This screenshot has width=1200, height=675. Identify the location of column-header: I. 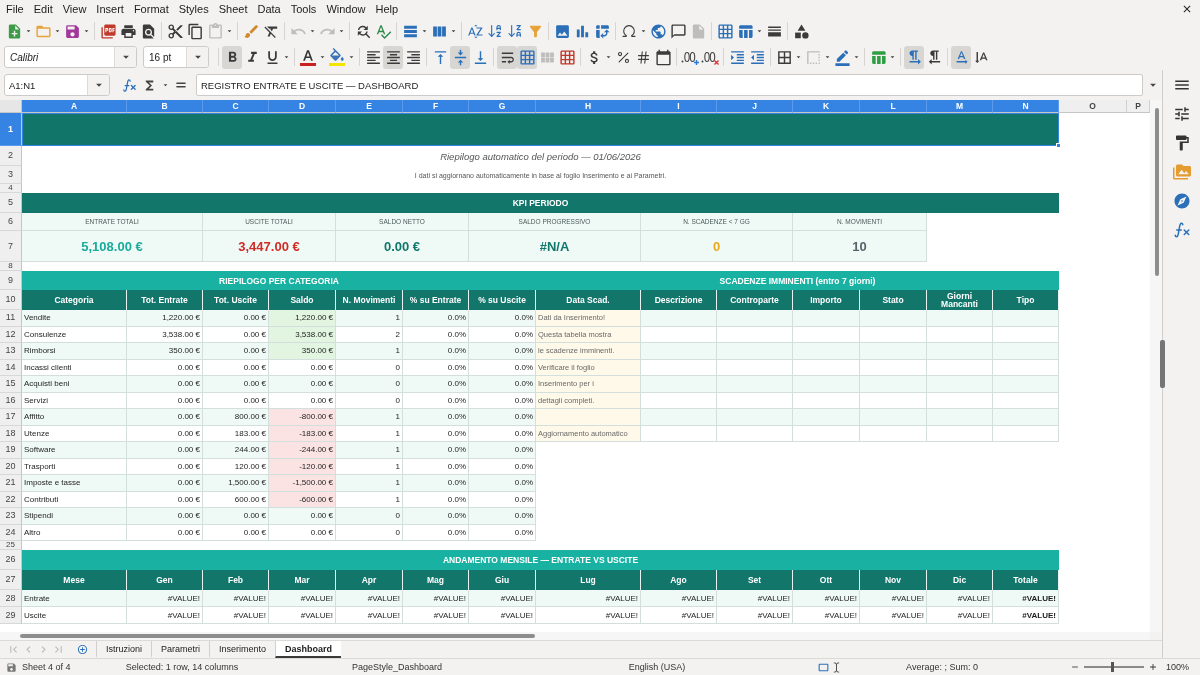
(679, 106).